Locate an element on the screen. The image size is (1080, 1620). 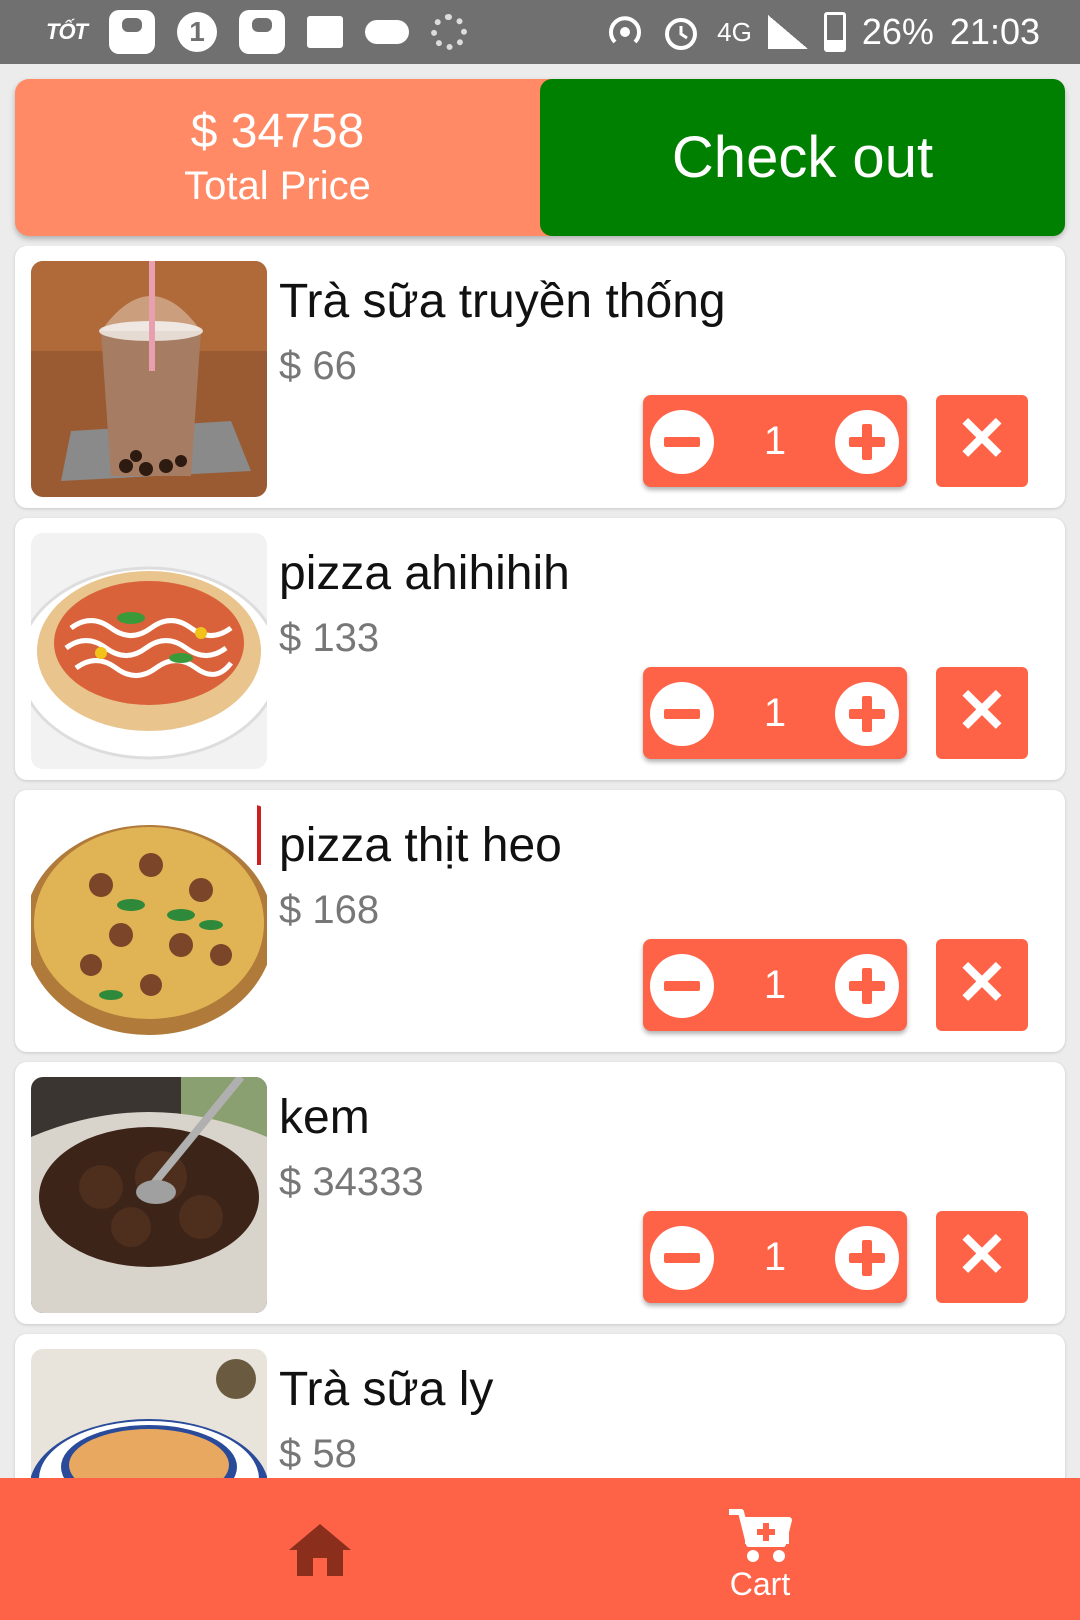
total-amount: $ 34758 is located at coordinates (277, 131).